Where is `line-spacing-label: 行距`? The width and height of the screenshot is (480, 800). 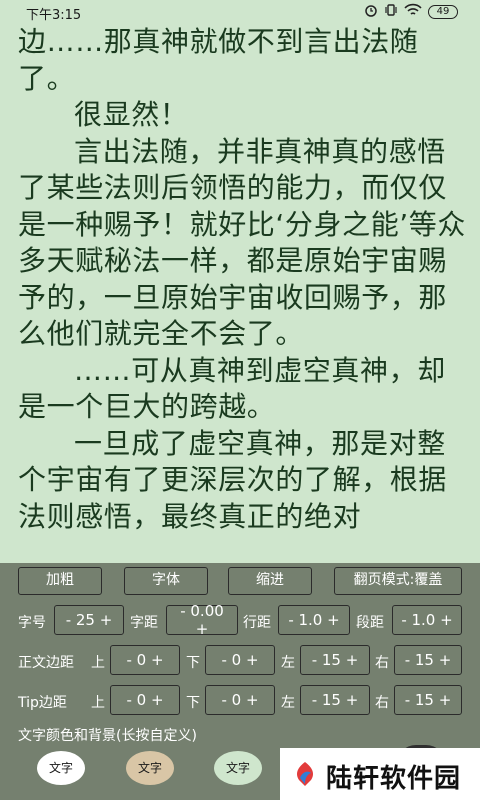
line-spacing-label: 行距 is located at coordinates (257, 623).